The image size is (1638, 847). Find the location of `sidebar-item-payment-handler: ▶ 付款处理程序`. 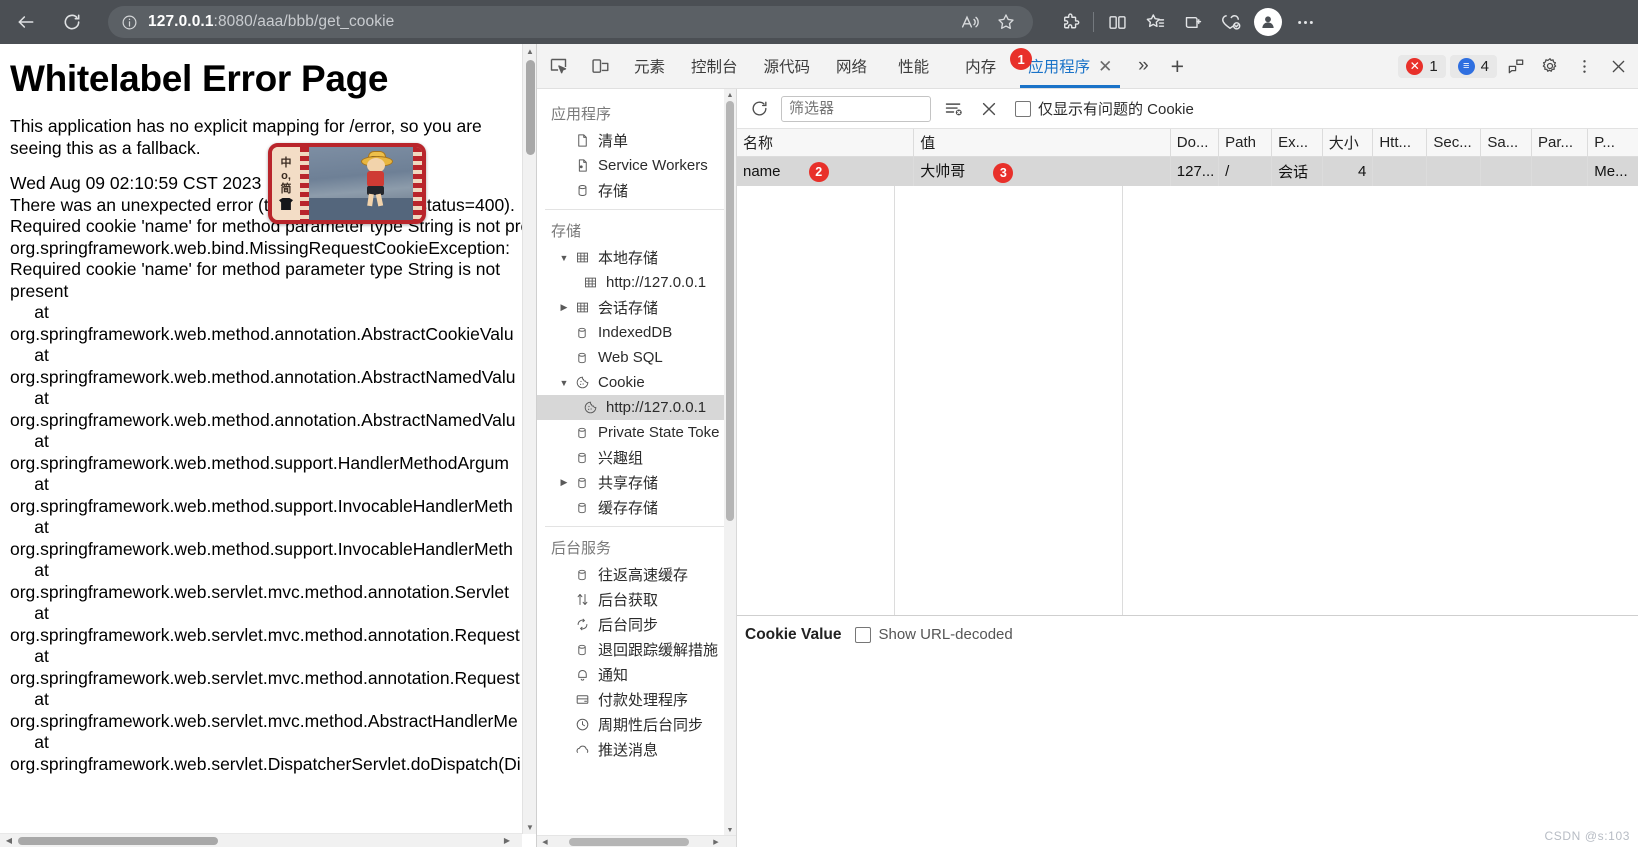

sidebar-item-payment-handler: ▶ 付款处理程序 is located at coordinates (636, 699).